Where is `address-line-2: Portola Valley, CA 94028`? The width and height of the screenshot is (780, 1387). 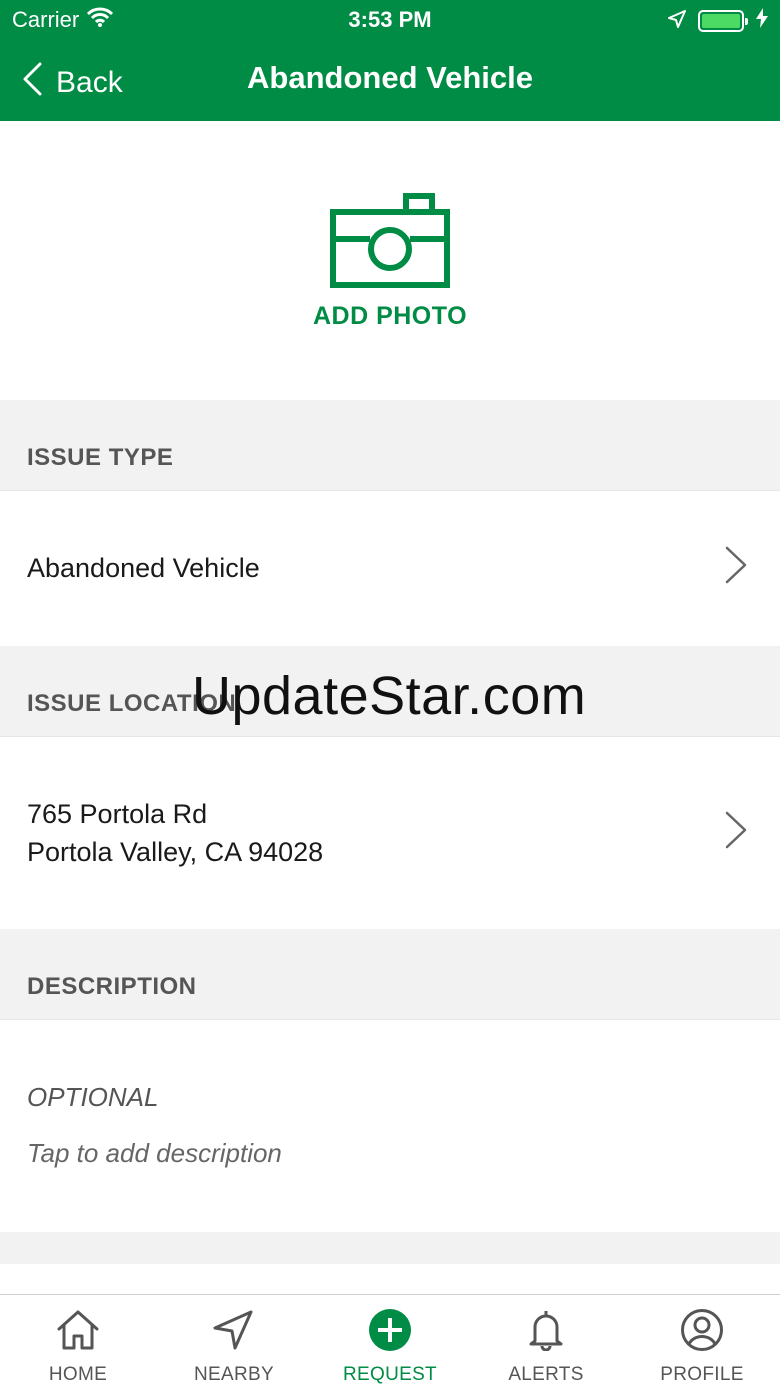
address-line-2: Portola Valley, CA 94028 is located at coordinates (175, 852).